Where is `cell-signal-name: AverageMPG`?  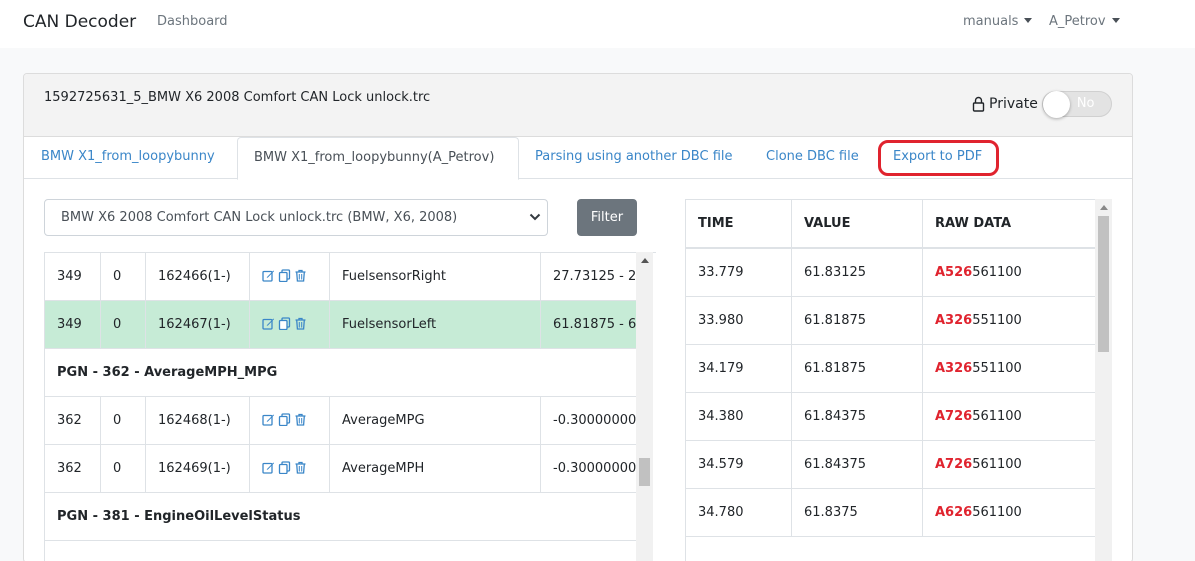
cell-signal-name: AverageMPG is located at coordinates (435, 420).